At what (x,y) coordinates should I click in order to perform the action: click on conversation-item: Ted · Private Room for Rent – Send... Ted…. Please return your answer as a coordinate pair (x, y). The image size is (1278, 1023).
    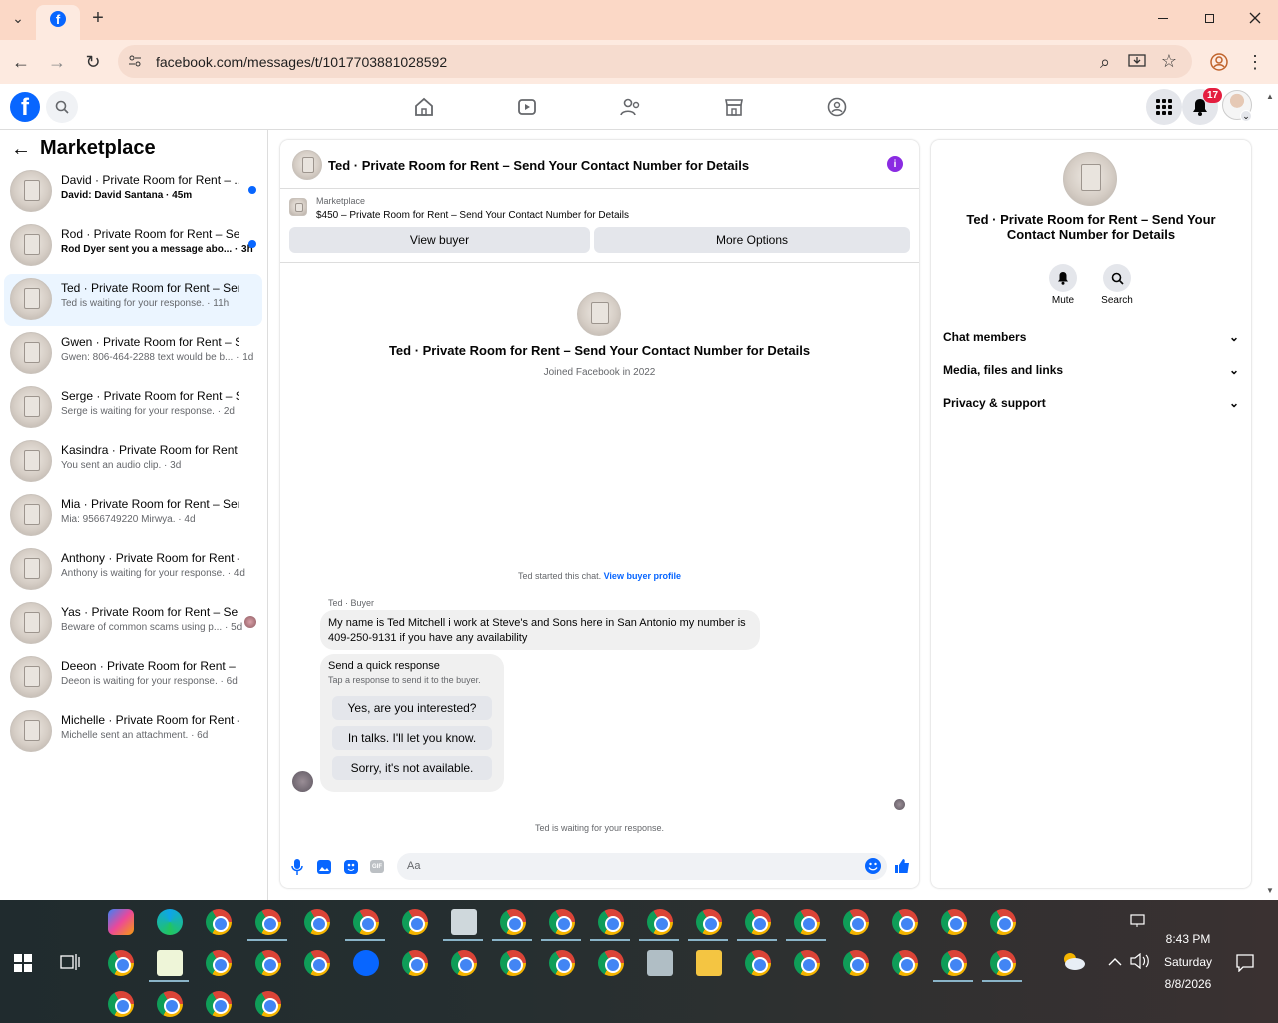
    Looking at the image, I should click on (133, 300).